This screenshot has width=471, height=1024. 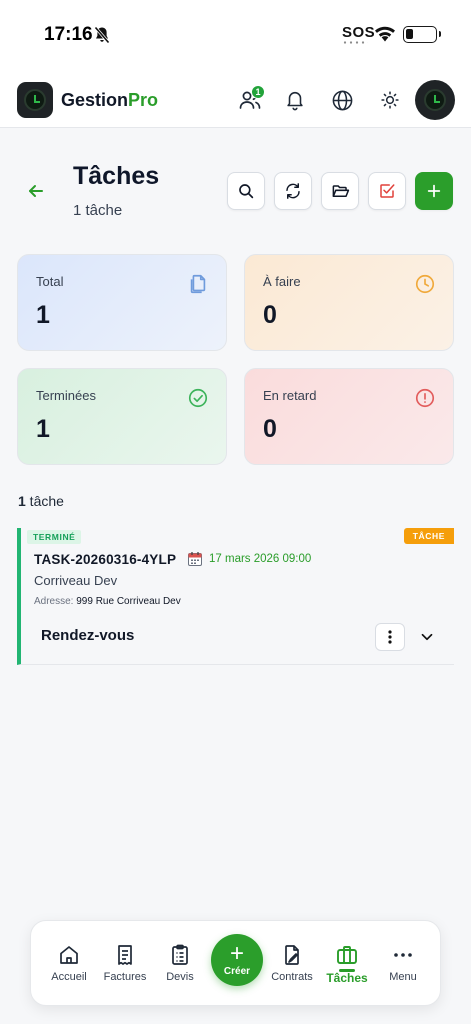 What do you see at coordinates (102, 35) in the screenshot?
I see `bell-off-icon` at bounding box center [102, 35].